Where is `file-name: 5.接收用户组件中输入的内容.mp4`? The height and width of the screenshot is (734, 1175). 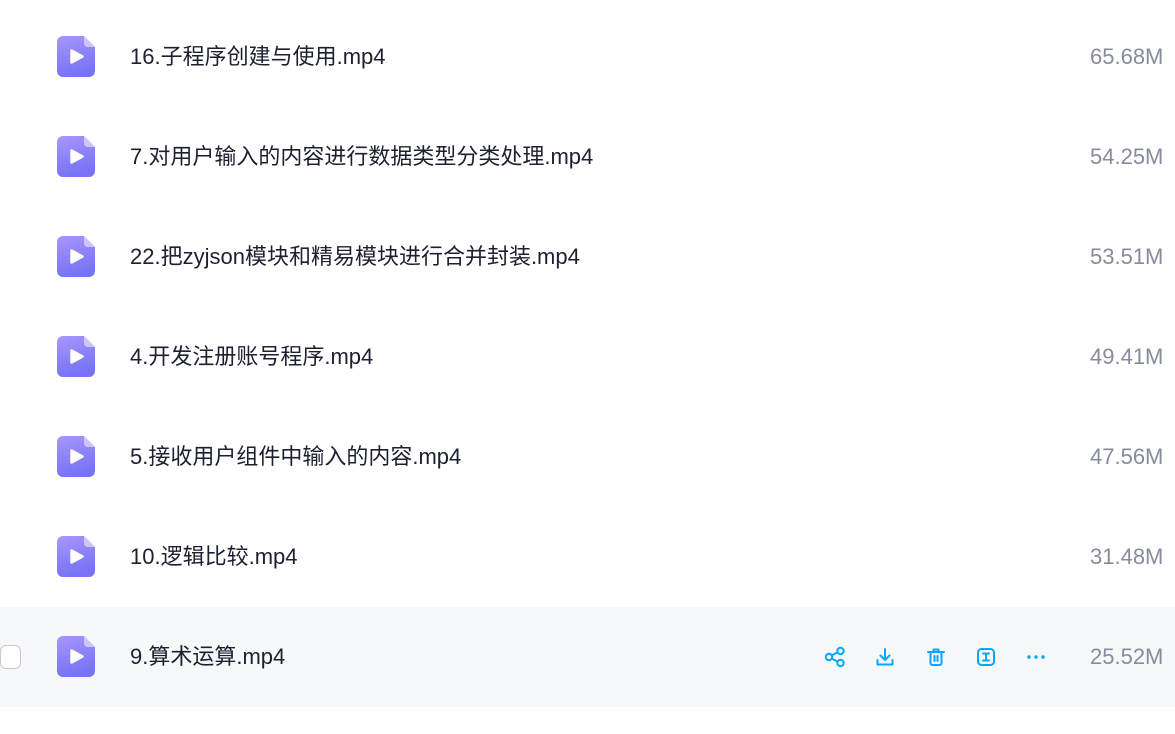
file-name: 5.接收用户组件中输入的内容.mp4 is located at coordinates (295, 457).